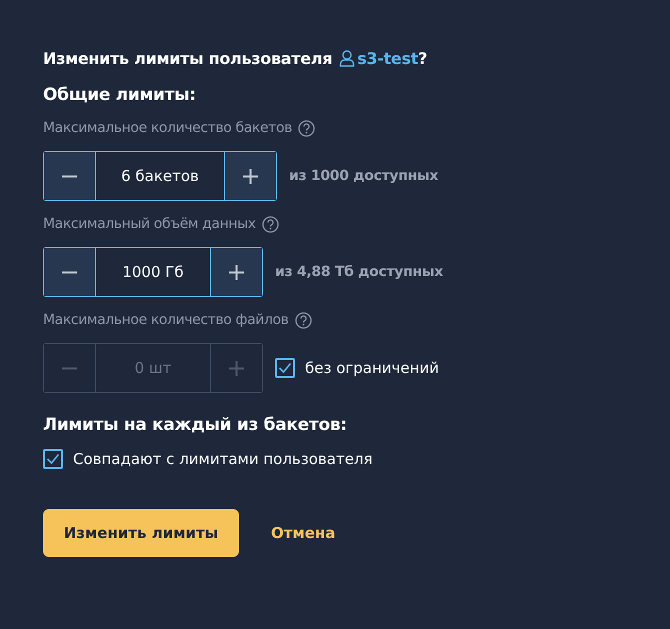 Image resolution: width=670 pixels, height=629 pixels. What do you see at coordinates (423, 58) in the screenshot?
I see `question-mark: ?` at bounding box center [423, 58].